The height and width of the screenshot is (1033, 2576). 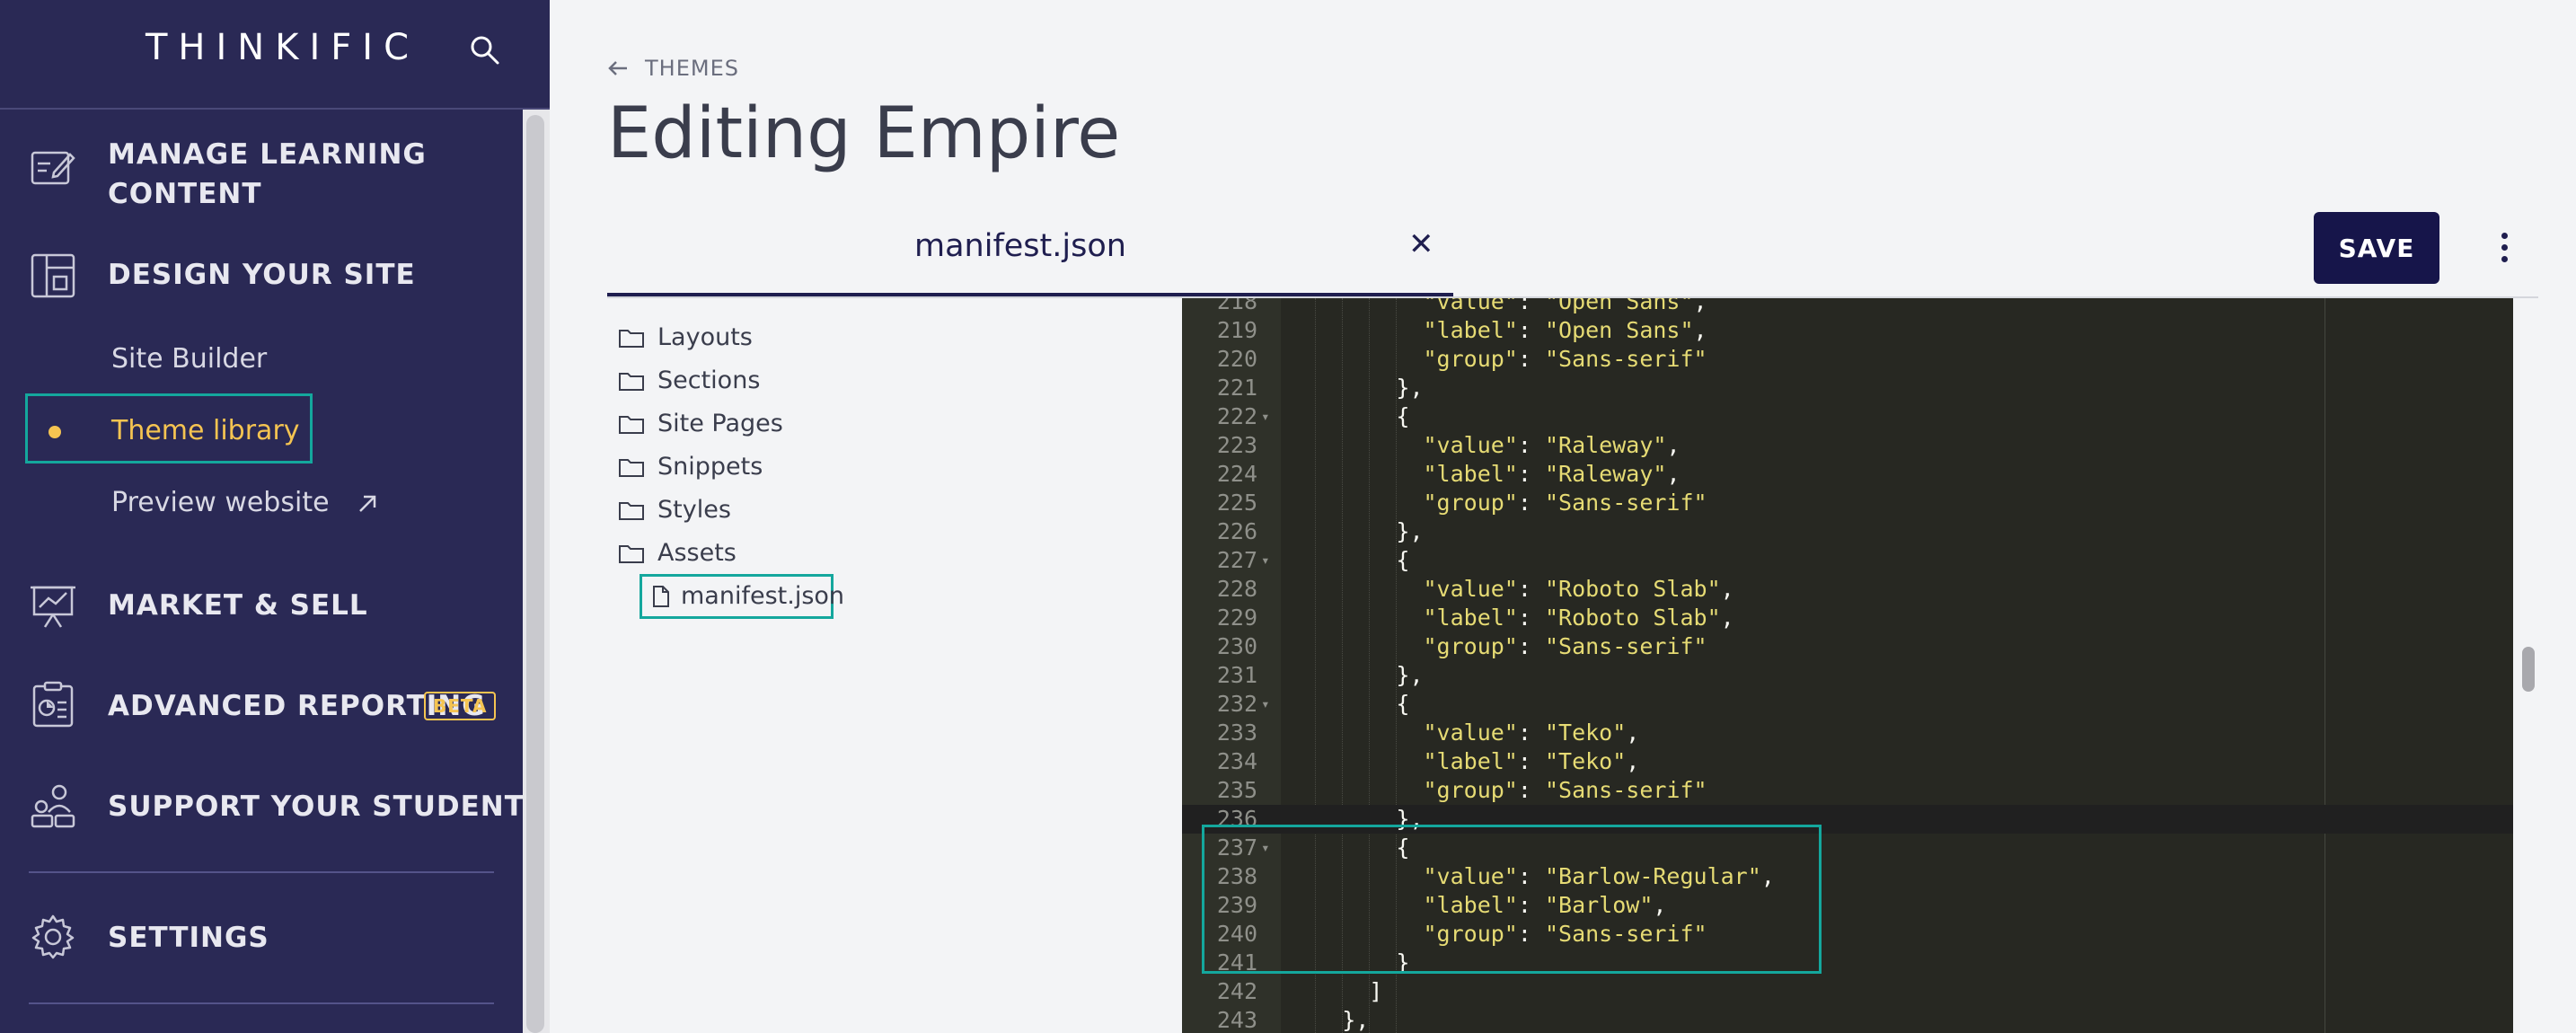 What do you see at coordinates (1585, 733) in the screenshot?
I see `json-value: "Teko"` at bounding box center [1585, 733].